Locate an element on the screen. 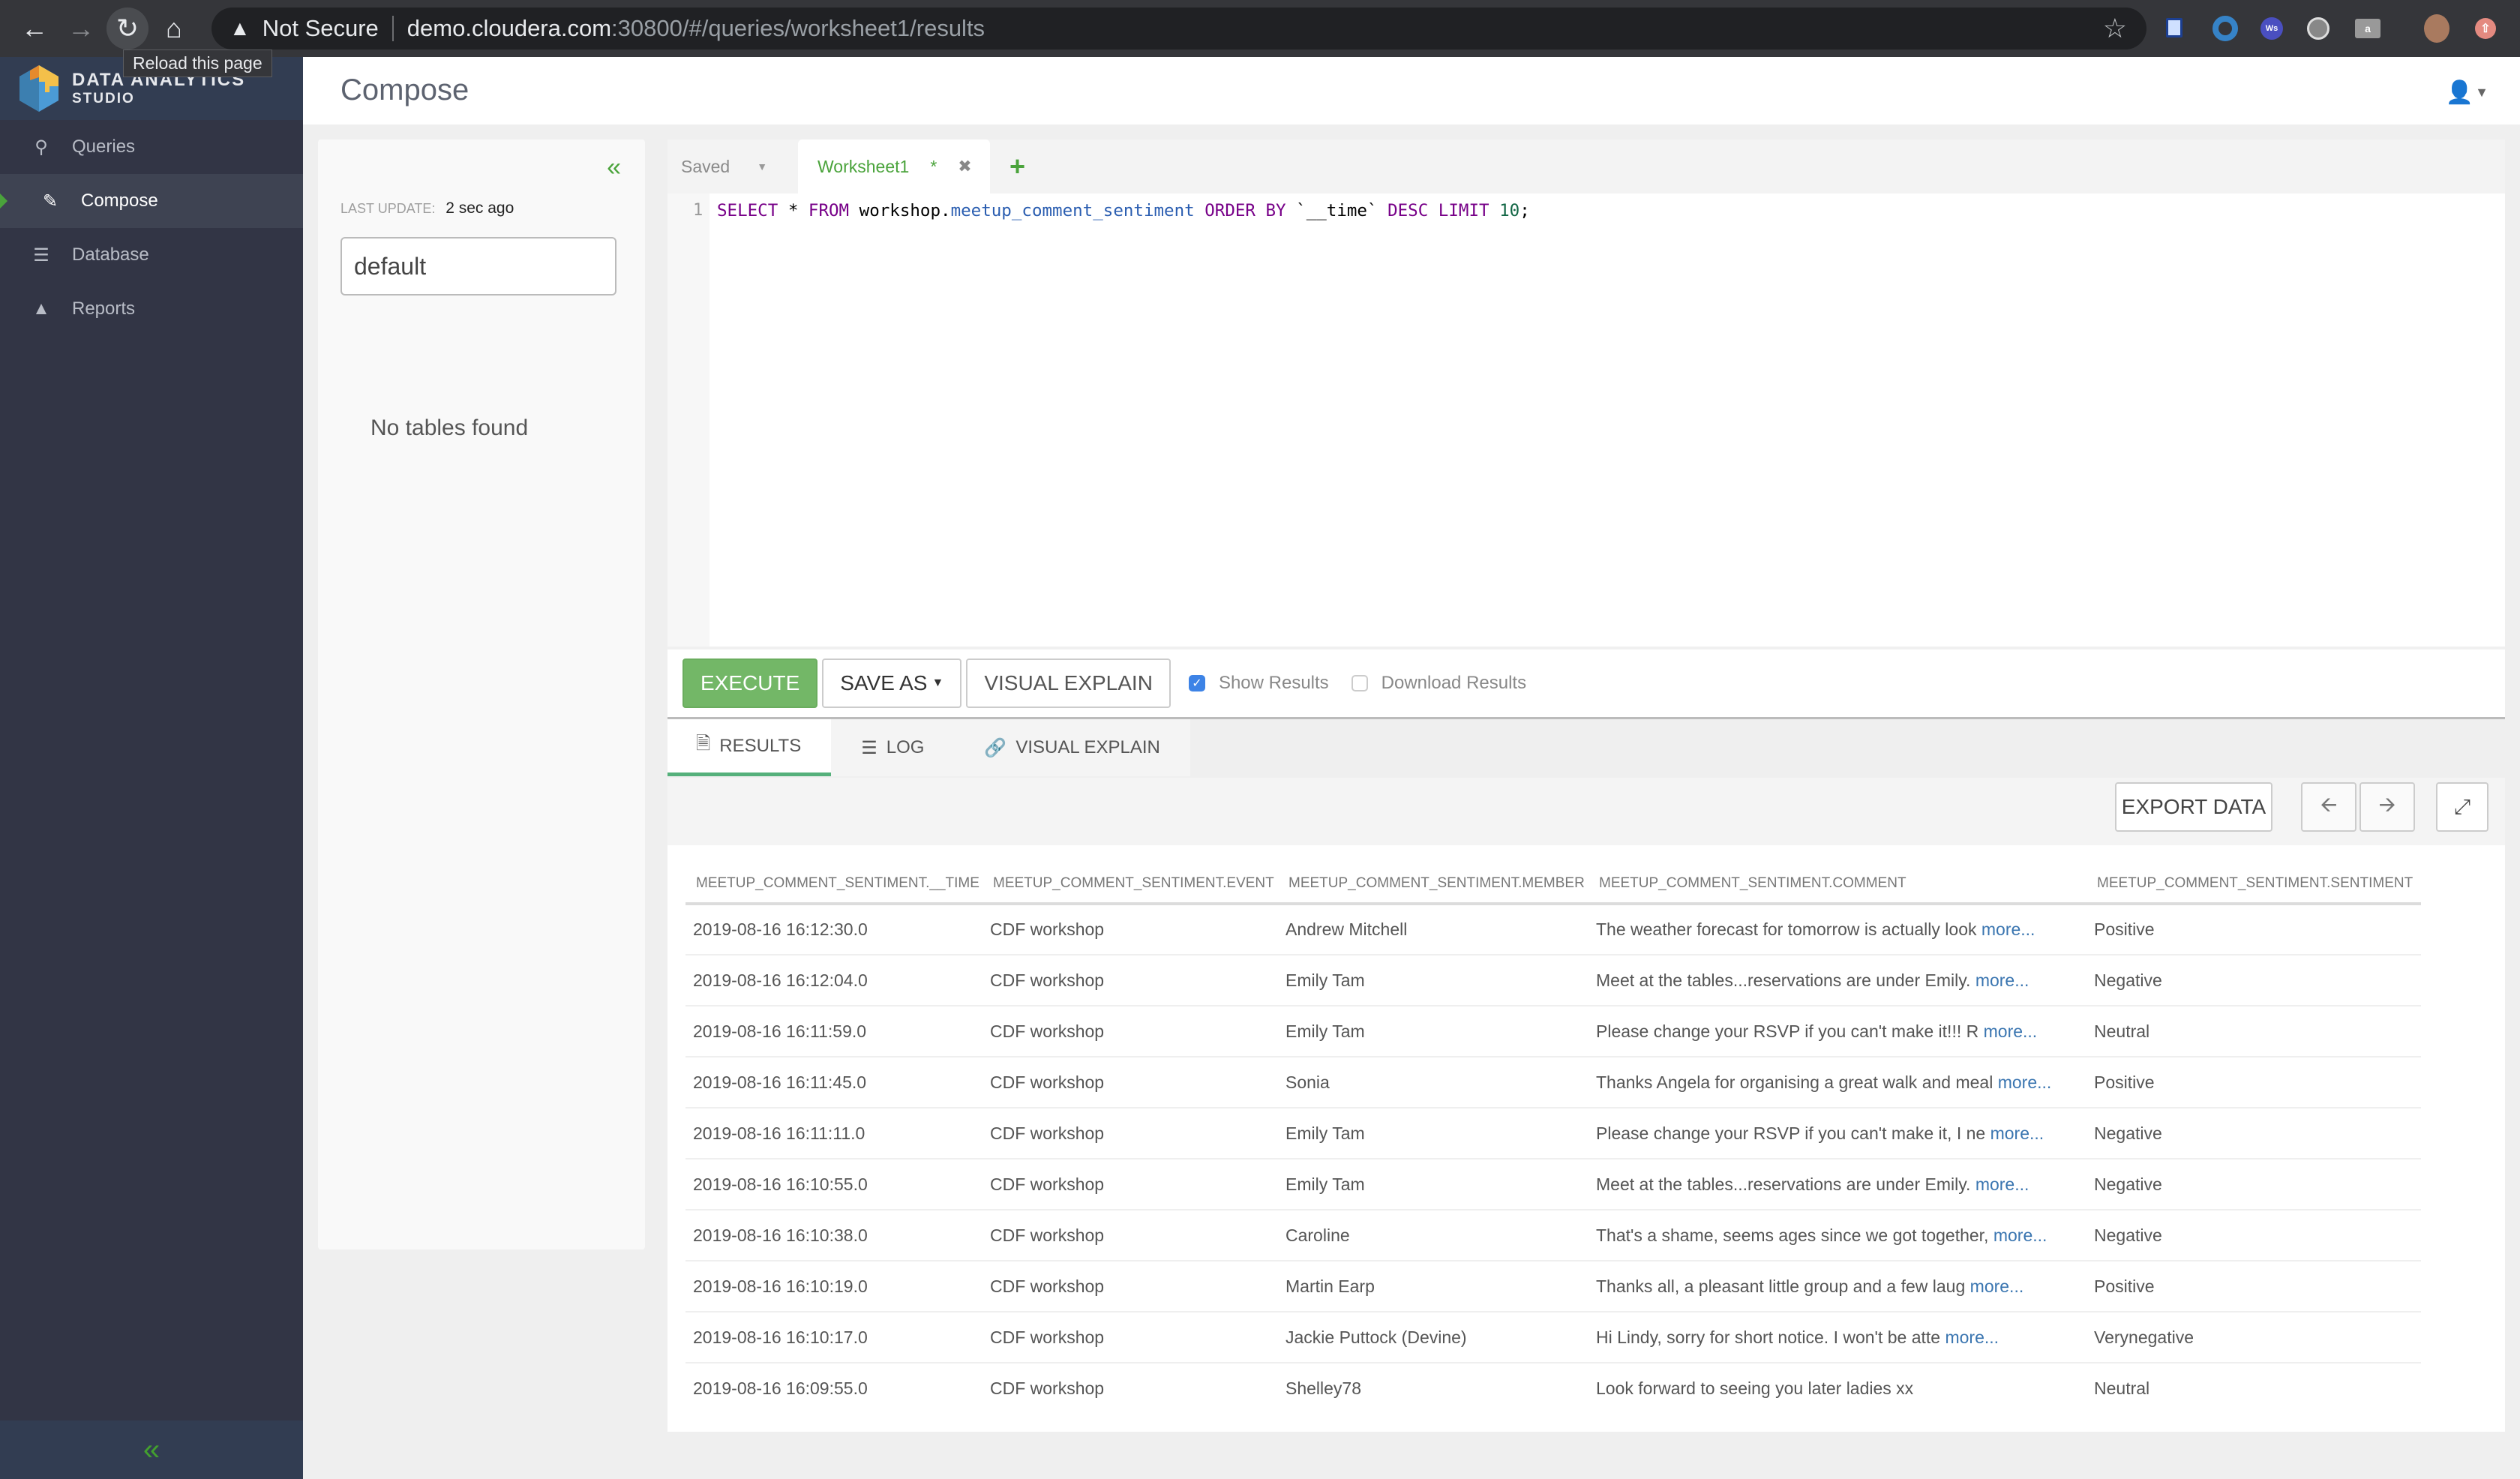 The height and width of the screenshot is (1479, 2520). column-header: MEETUP_COMMENT_SENTIMENT.MEMBER is located at coordinates (1433, 885).